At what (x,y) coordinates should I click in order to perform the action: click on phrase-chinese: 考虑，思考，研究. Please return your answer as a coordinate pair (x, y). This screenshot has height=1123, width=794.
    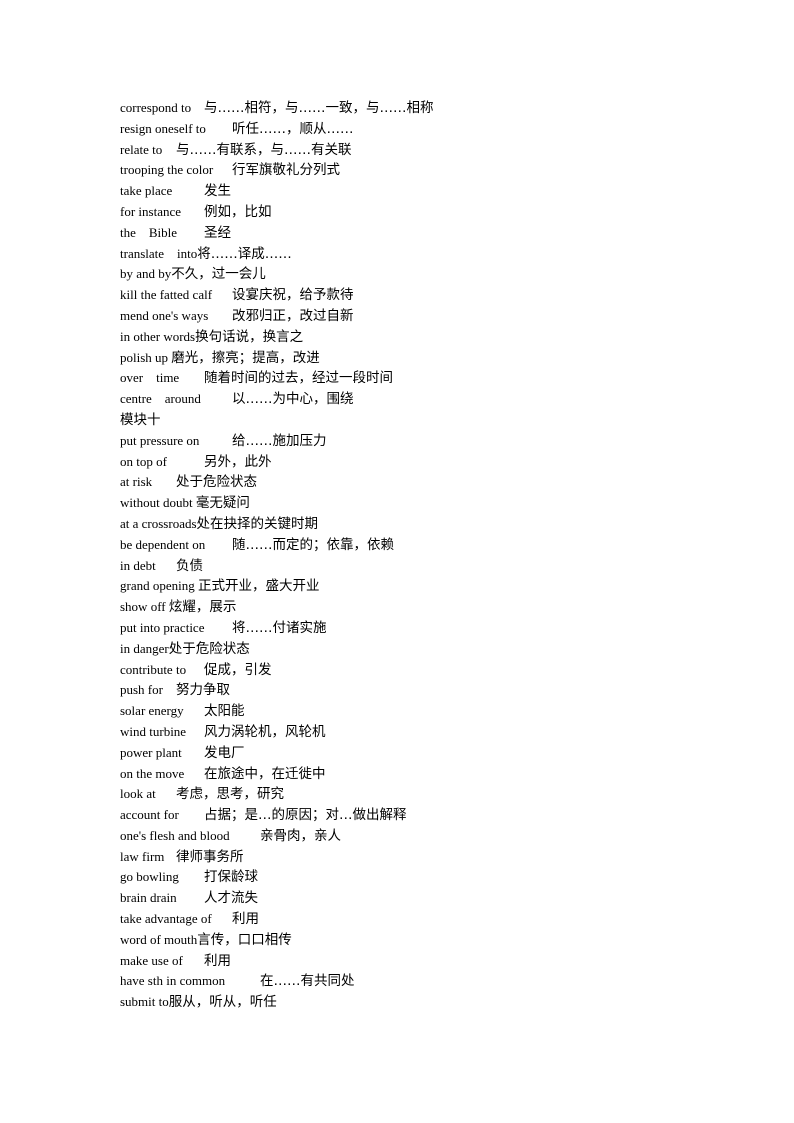
    Looking at the image, I should click on (230, 794).